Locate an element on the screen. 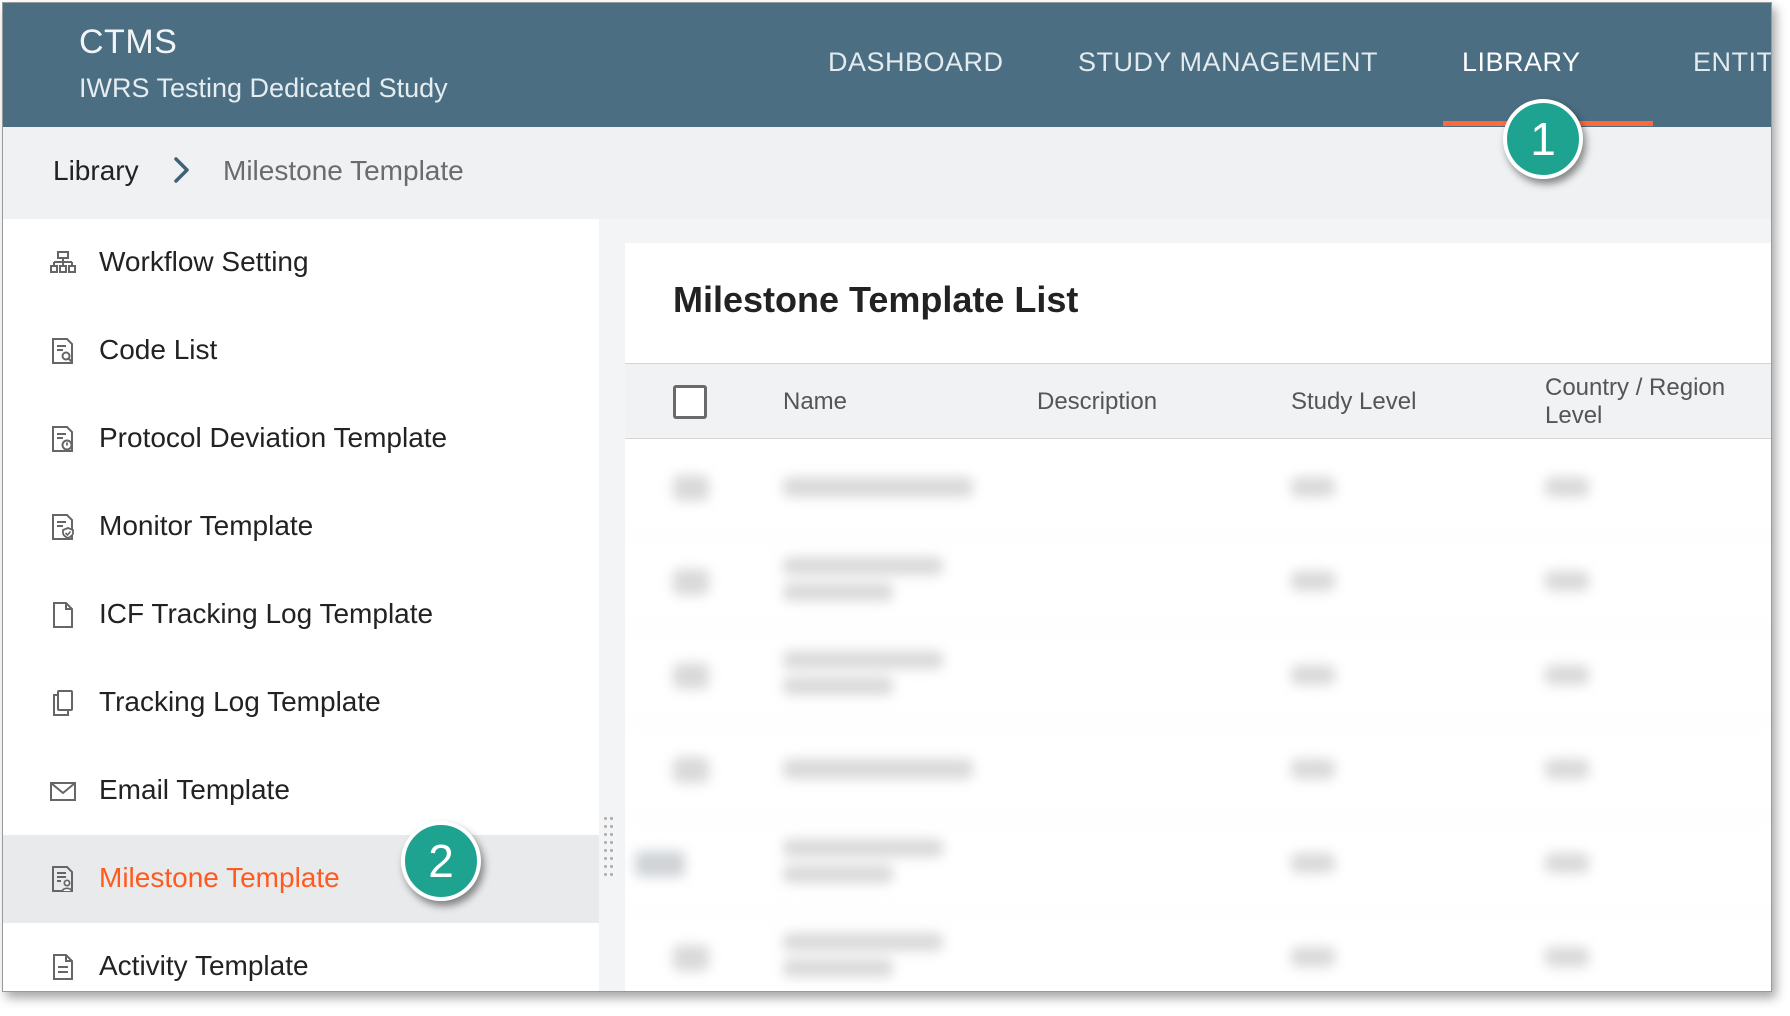 This screenshot has width=1790, height=1016. documents-stack-icon is located at coordinates (63, 703).